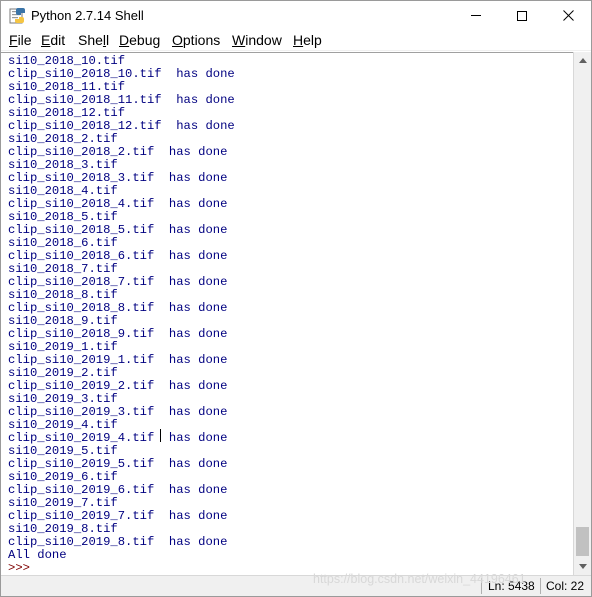 The width and height of the screenshot is (592, 597). I want to click on menu-edit: Edit, so click(53, 40).